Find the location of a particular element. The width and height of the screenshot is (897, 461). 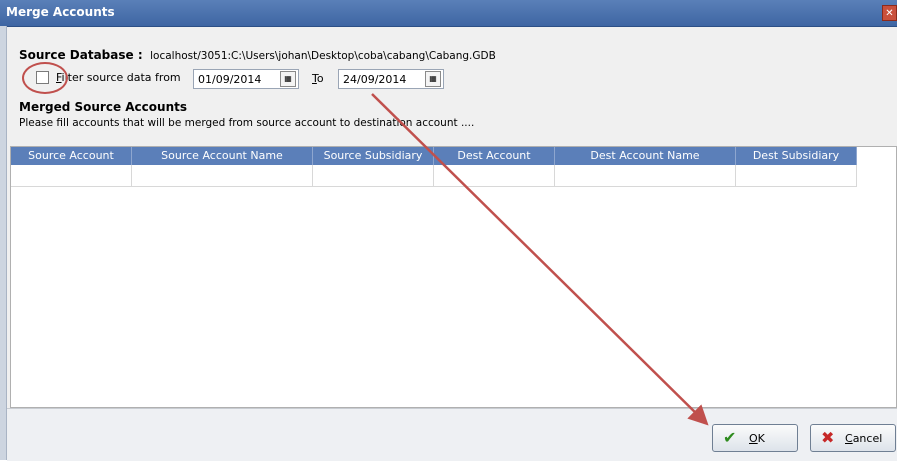

window-title: Merge Accounts is located at coordinates (60, 12).